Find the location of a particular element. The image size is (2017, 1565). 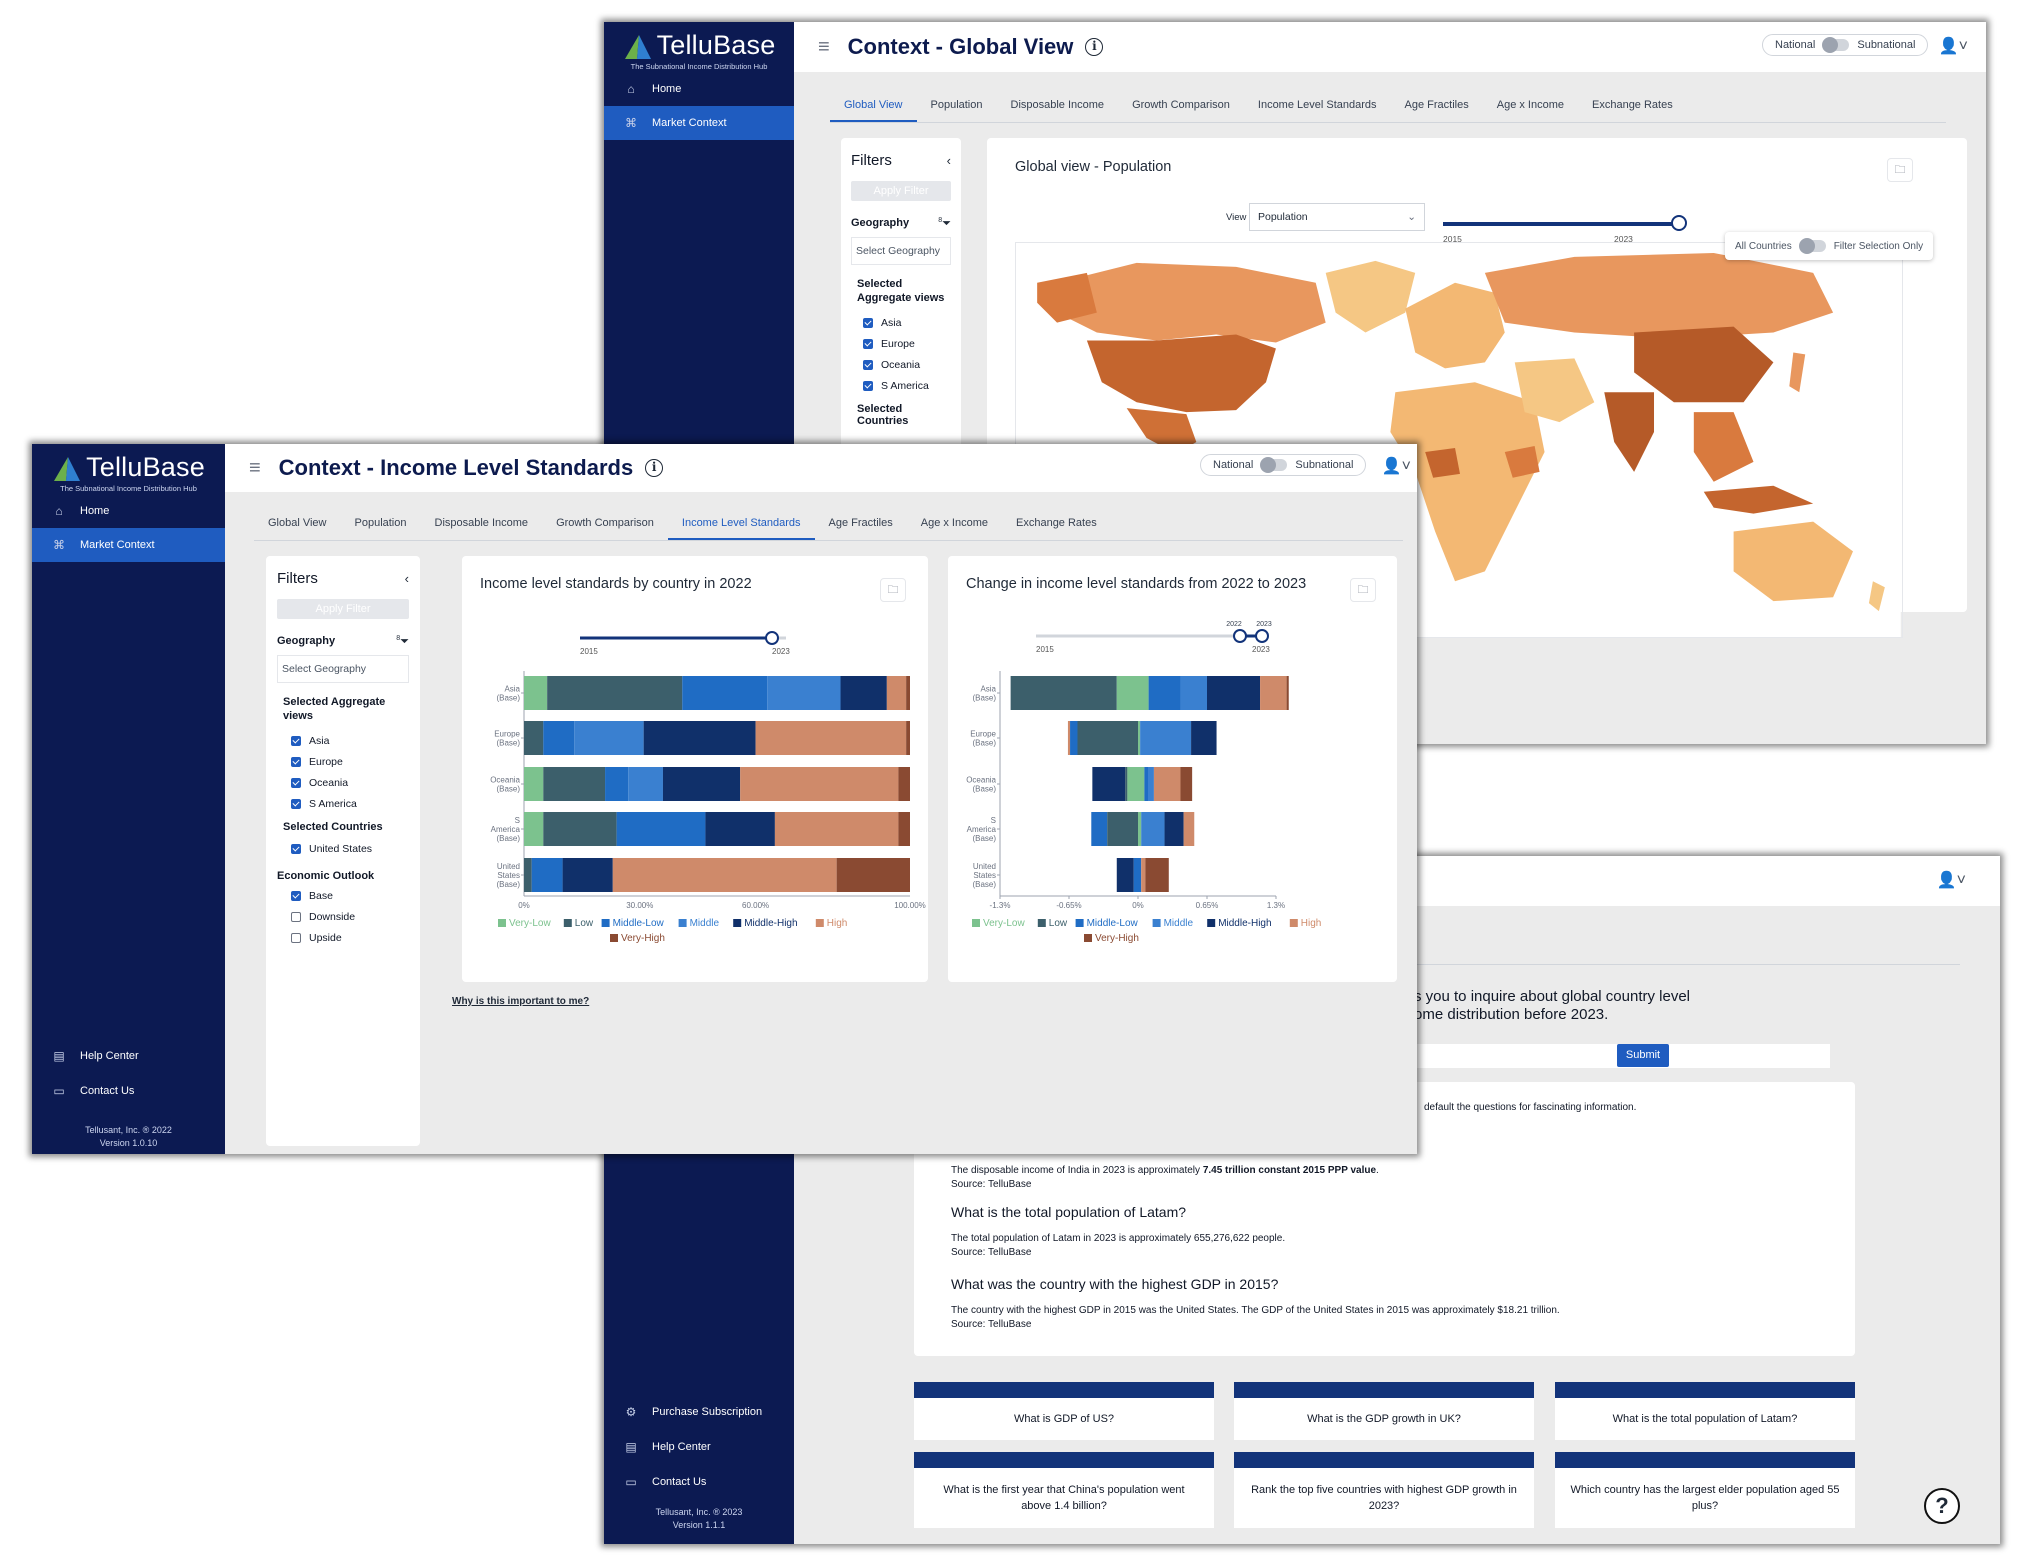

map-scope-toggle: All Countries Filter Selection Only is located at coordinates (1829, 246).